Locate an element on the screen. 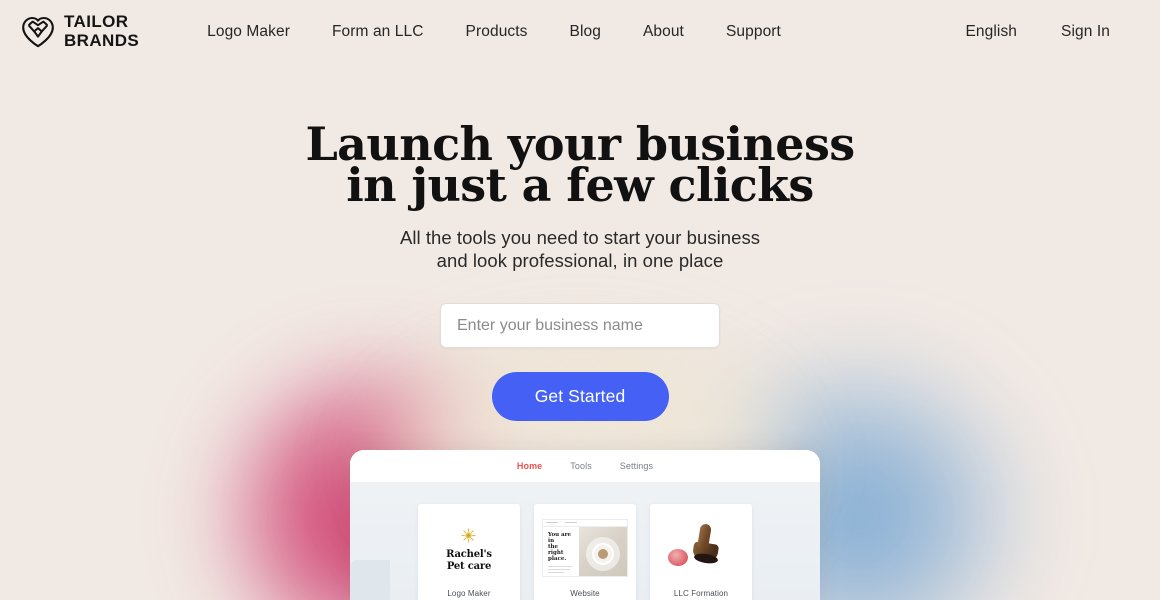 This screenshot has width=1160, height=600. mockup-card-llc-formation: LLC Formation is located at coordinates (701, 552).